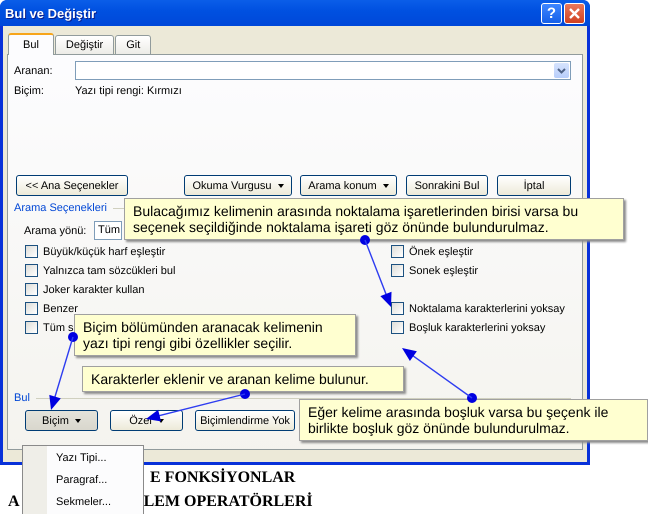 The width and height of the screenshot is (648, 514). What do you see at coordinates (133, 44) in the screenshot?
I see `tab: Git` at bounding box center [133, 44].